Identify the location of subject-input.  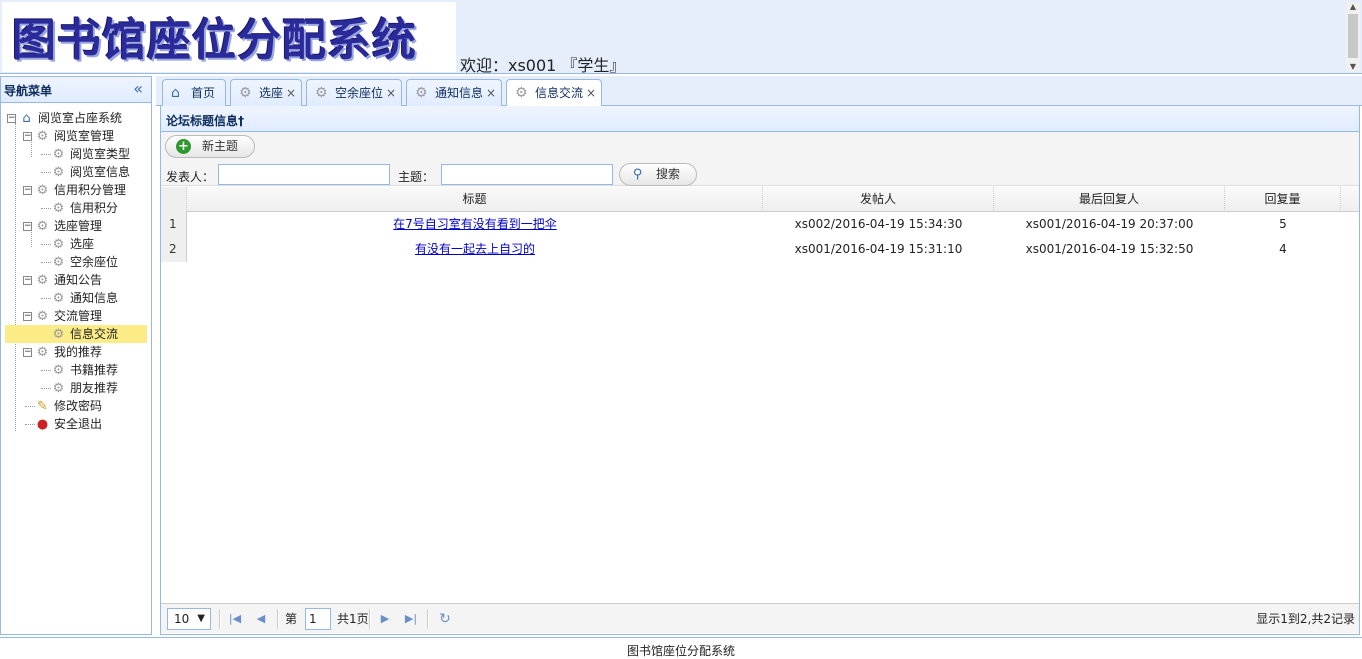
(527, 174).